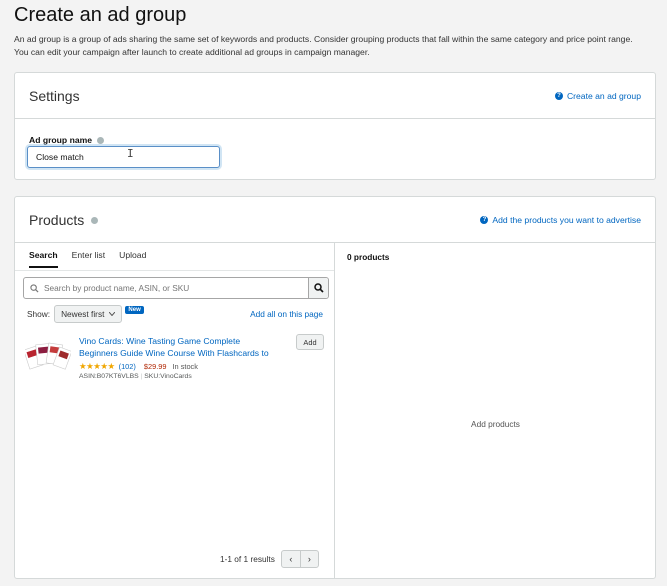 The width and height of the screenshot is (667, 586). What do you see at coordinates (168, 376) in the screenshot?
I see `product-sku: SKU:VinoCards` at bounding box center [168, 376].